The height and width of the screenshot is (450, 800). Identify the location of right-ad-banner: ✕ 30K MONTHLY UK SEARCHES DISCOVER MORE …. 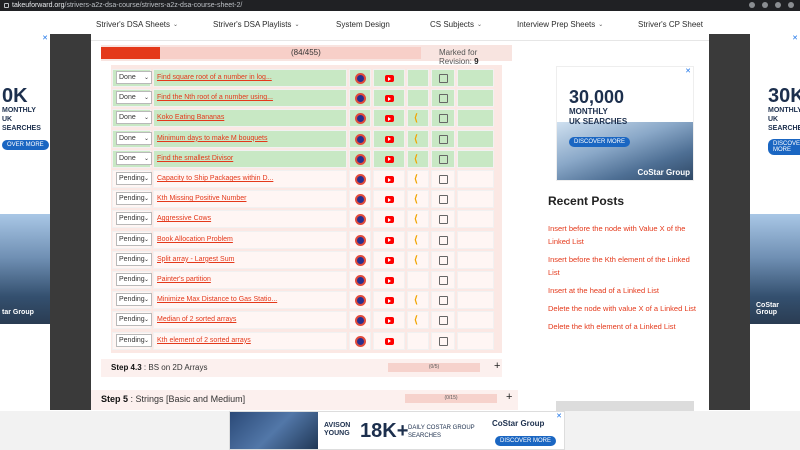
(775, 179).